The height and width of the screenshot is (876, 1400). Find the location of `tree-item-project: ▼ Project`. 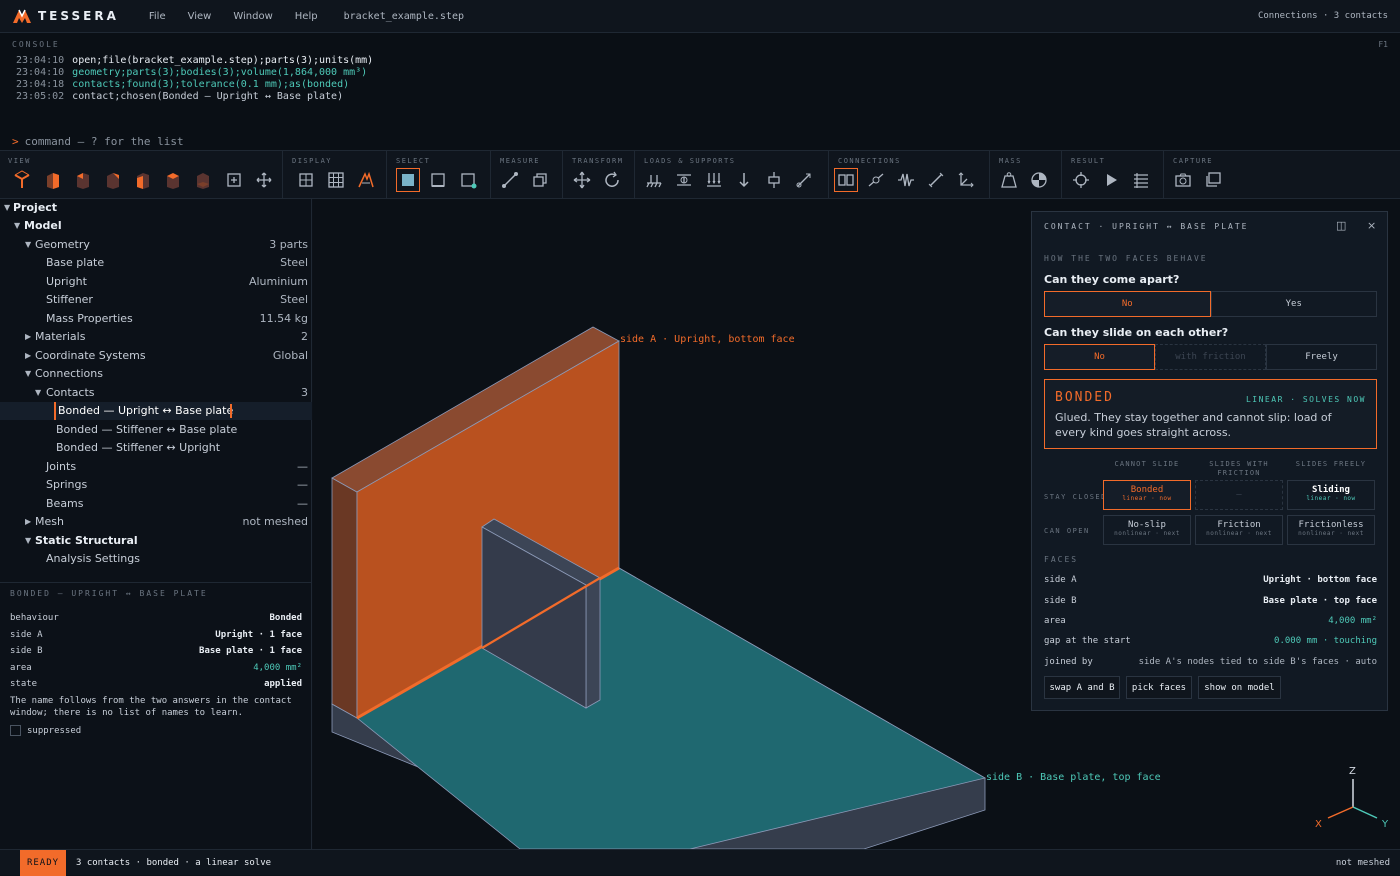

tree-item-project: ▼ Project is located at coordinates (156, 208).